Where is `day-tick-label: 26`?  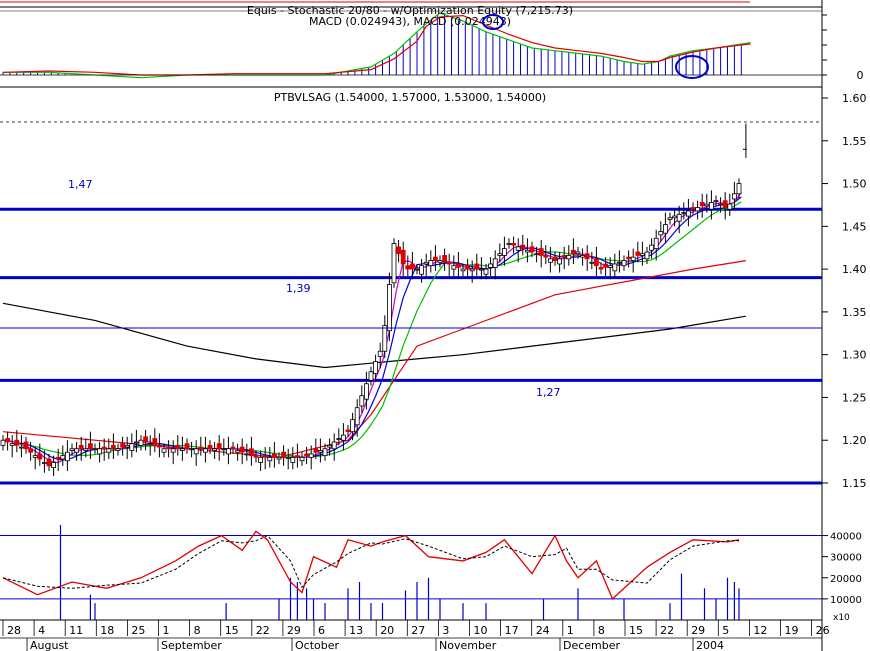 day-tick-label: 26 is located at coordinates (823, 630).